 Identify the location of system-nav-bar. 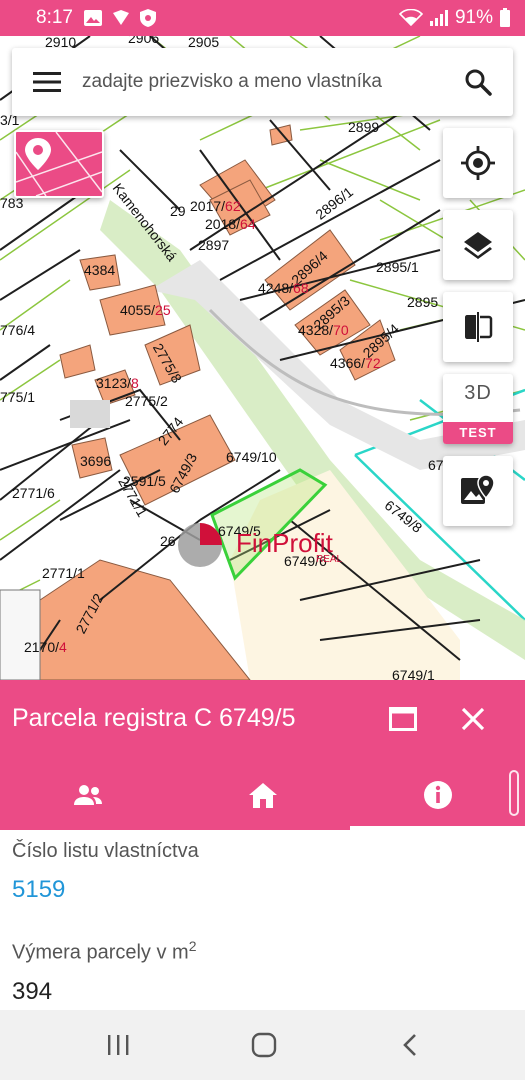
(262, 1045).